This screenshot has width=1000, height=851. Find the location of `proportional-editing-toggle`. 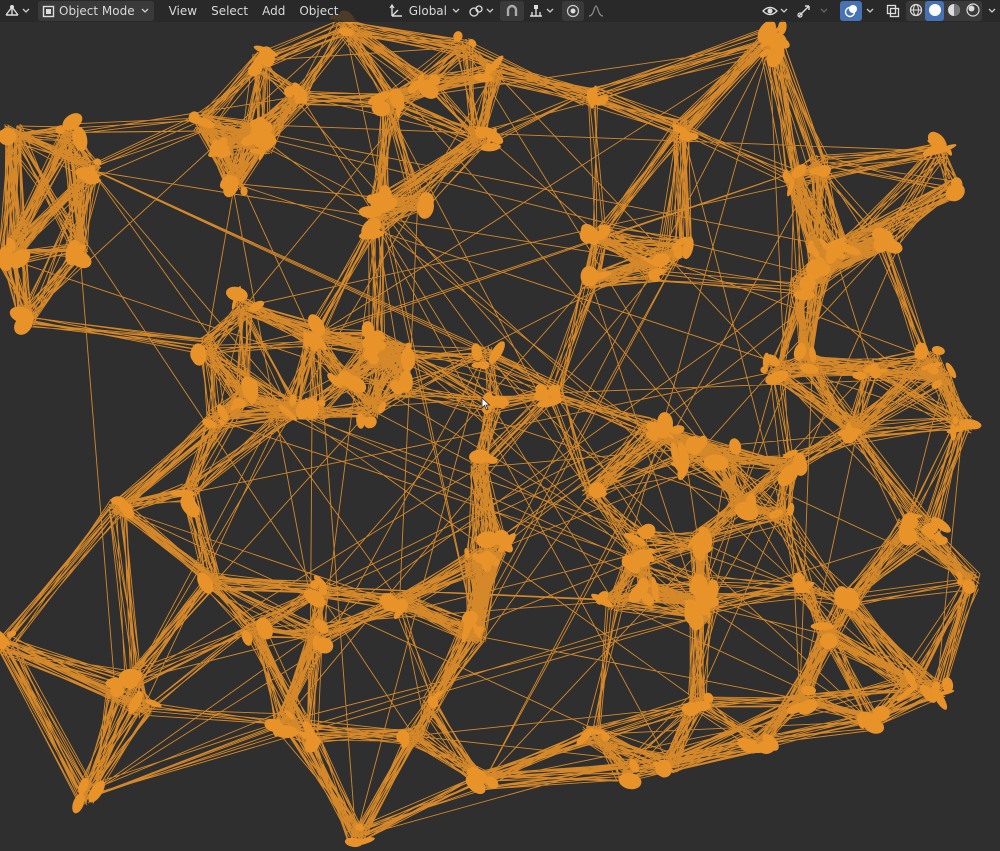

proportional-editing-toggle is located at coordinates (573, 11).